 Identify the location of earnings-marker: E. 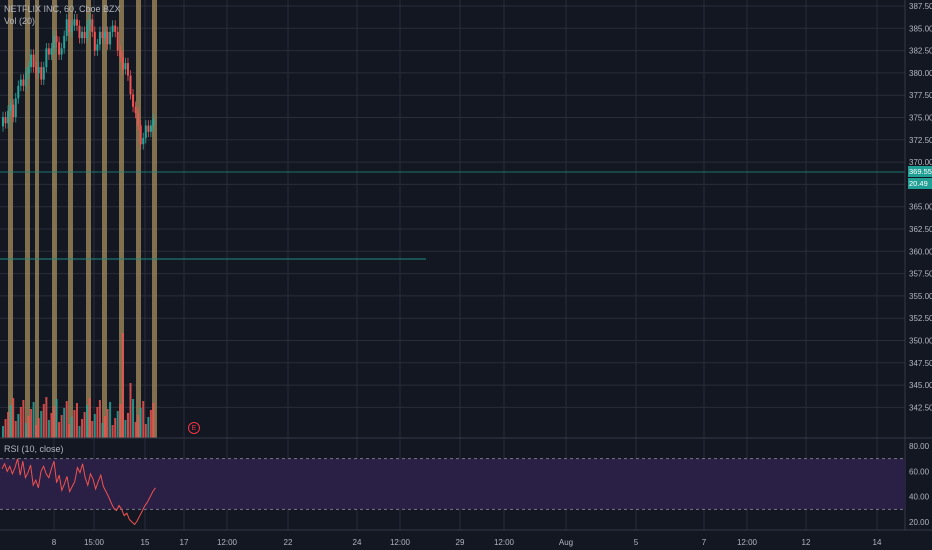
(194, 428).